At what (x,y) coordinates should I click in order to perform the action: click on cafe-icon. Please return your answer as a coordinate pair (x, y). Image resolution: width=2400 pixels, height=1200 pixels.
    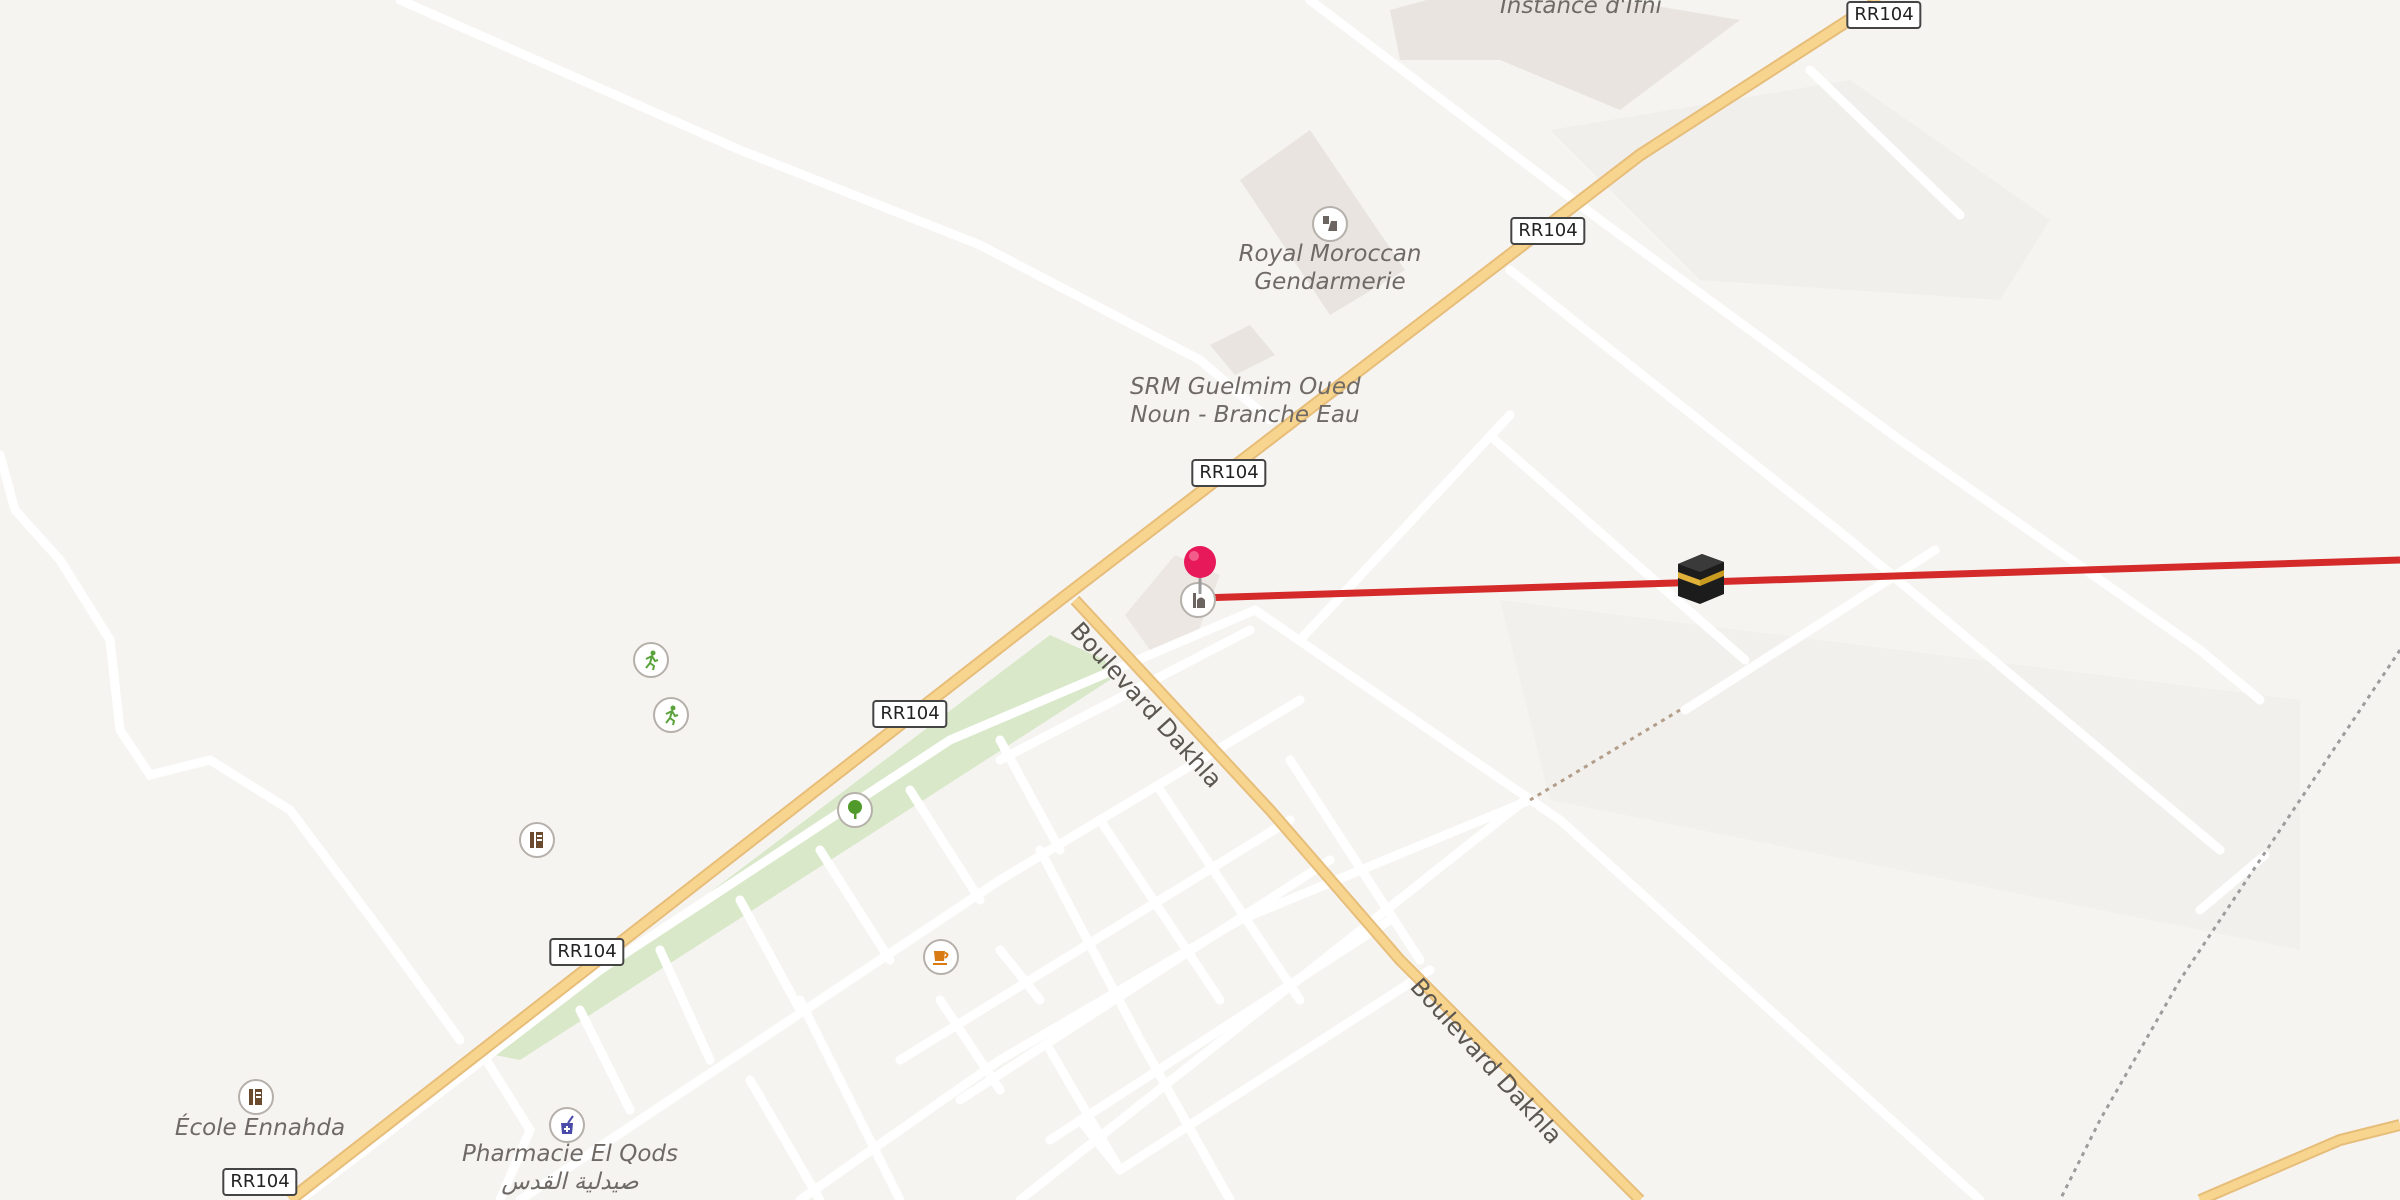
    Looking at the image, I should click on (941, 957).